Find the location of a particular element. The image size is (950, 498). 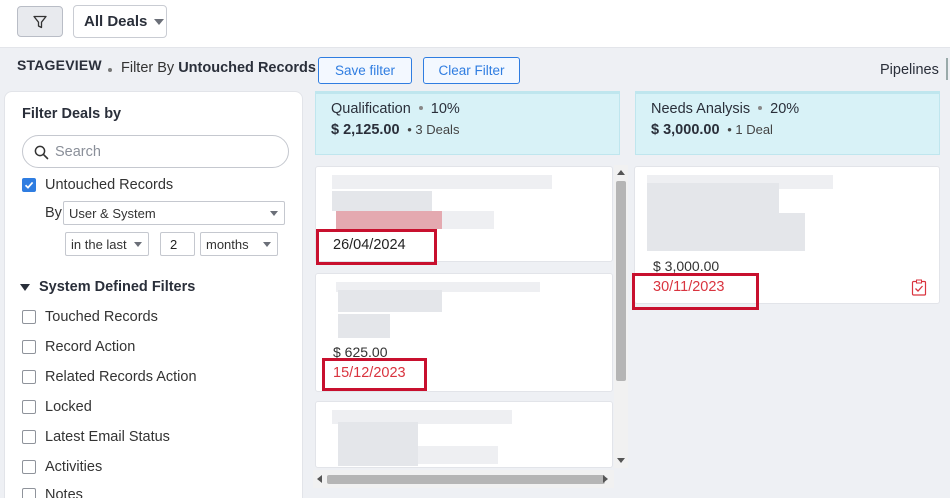

deal-amount: $ 3,000.00 is located at coordinates (686, 266).